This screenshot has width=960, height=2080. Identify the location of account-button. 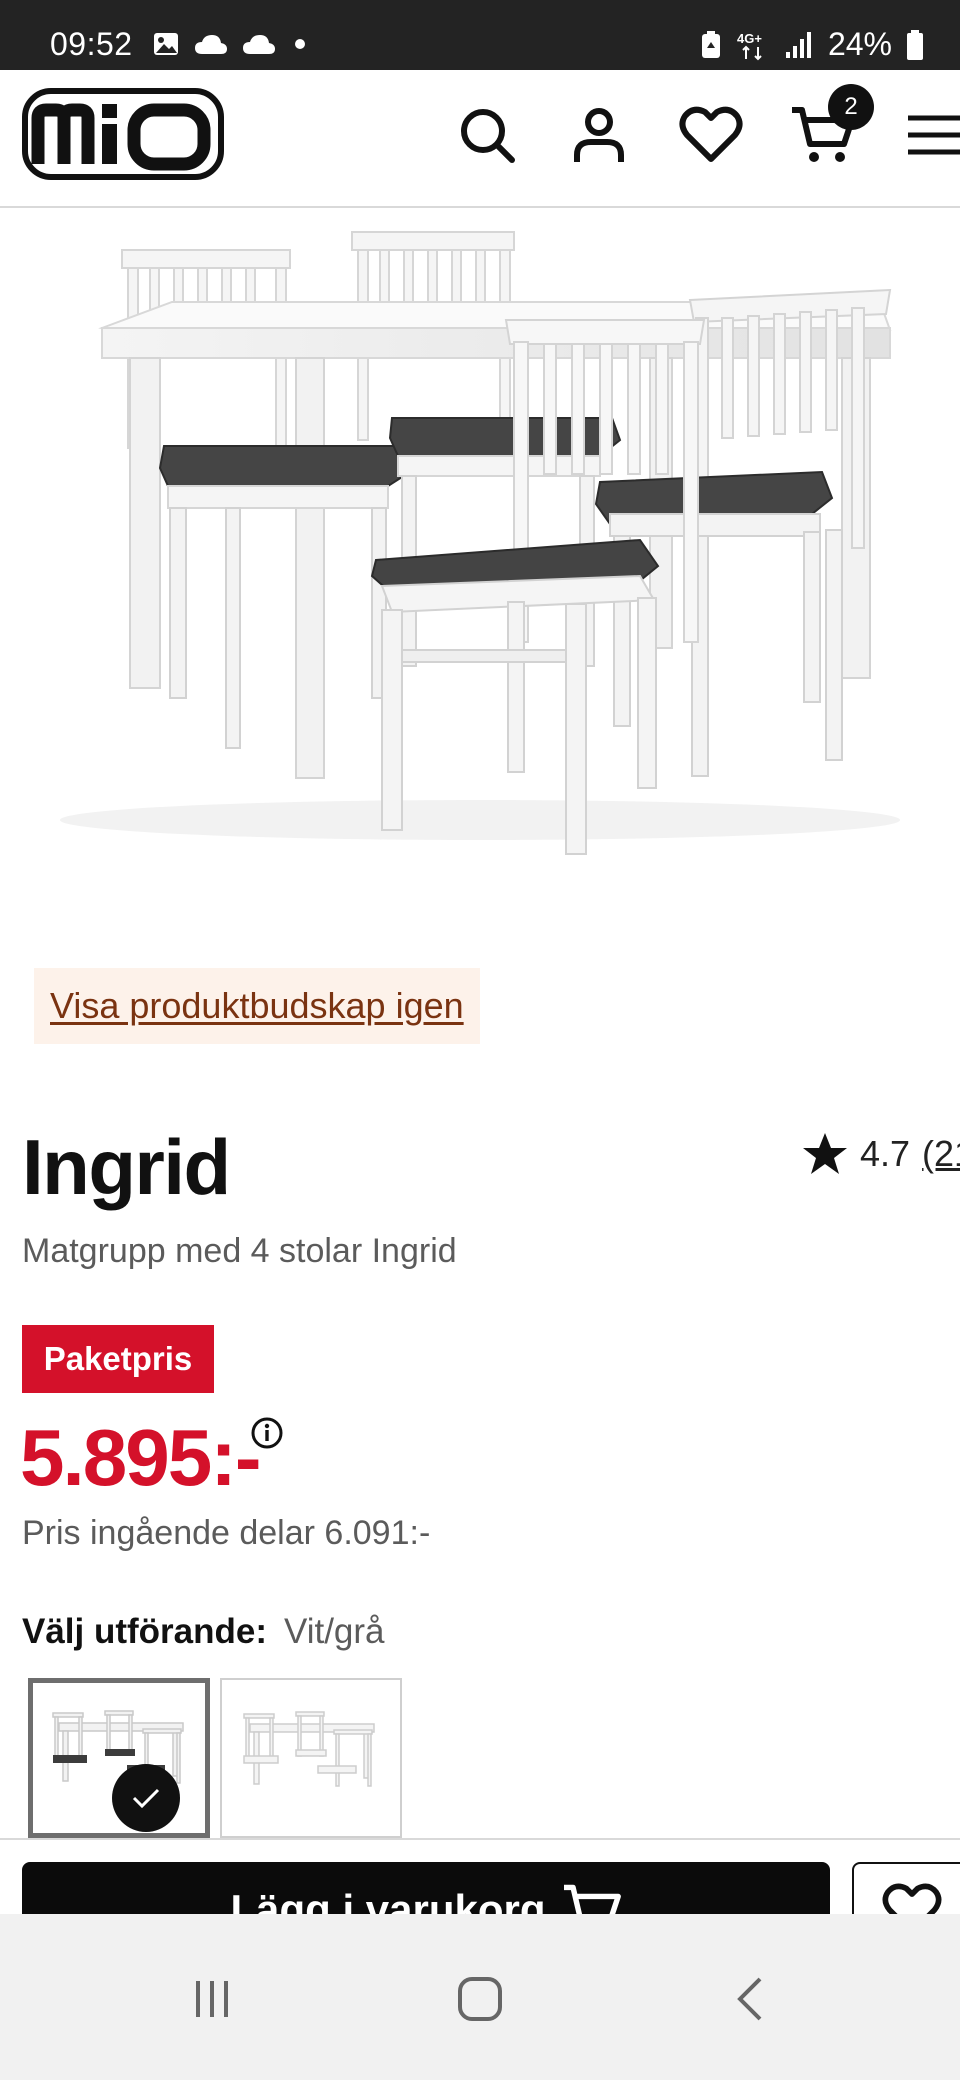
(599, 135).